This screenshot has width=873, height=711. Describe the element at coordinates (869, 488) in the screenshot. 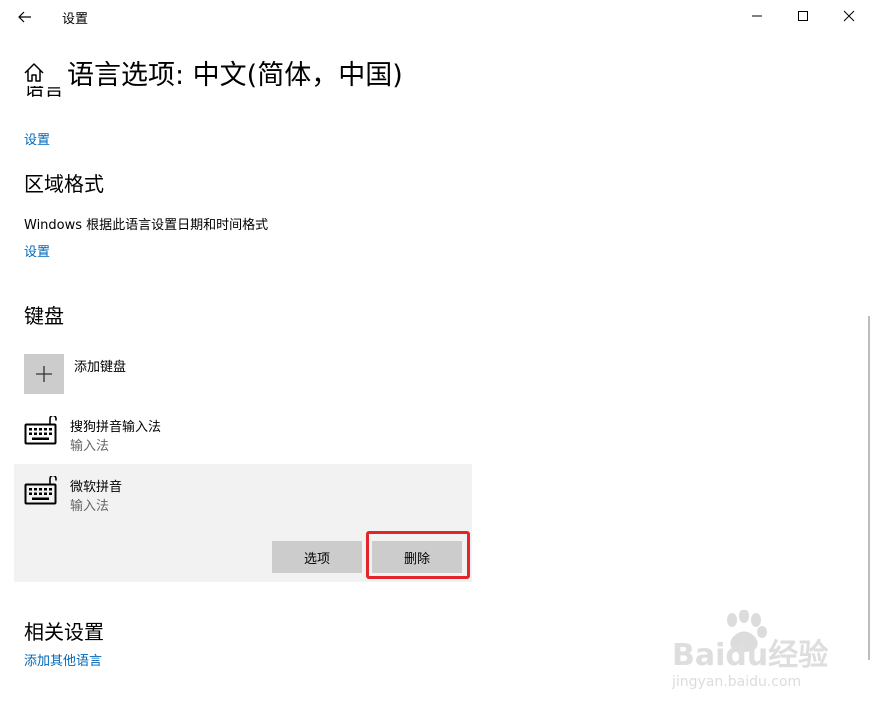

I see `scrollbar` at that location.